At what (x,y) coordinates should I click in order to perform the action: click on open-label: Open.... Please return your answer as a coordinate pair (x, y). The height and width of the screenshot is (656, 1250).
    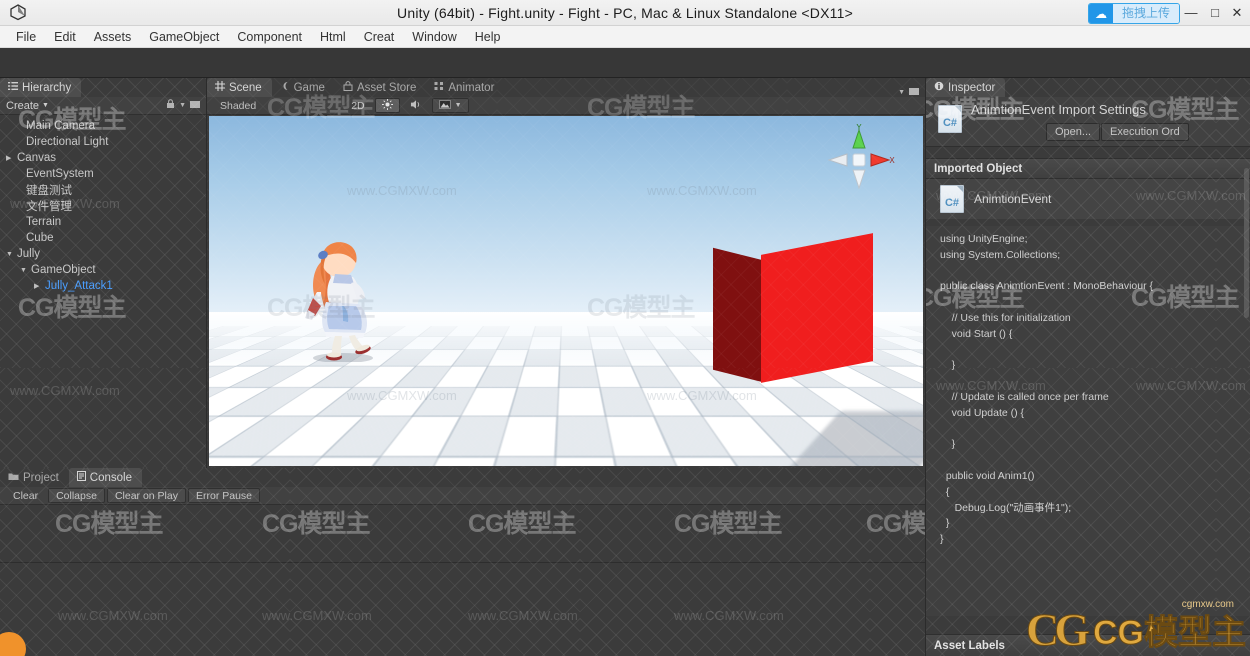
    Looking at the image, I should click on (1073, 132).